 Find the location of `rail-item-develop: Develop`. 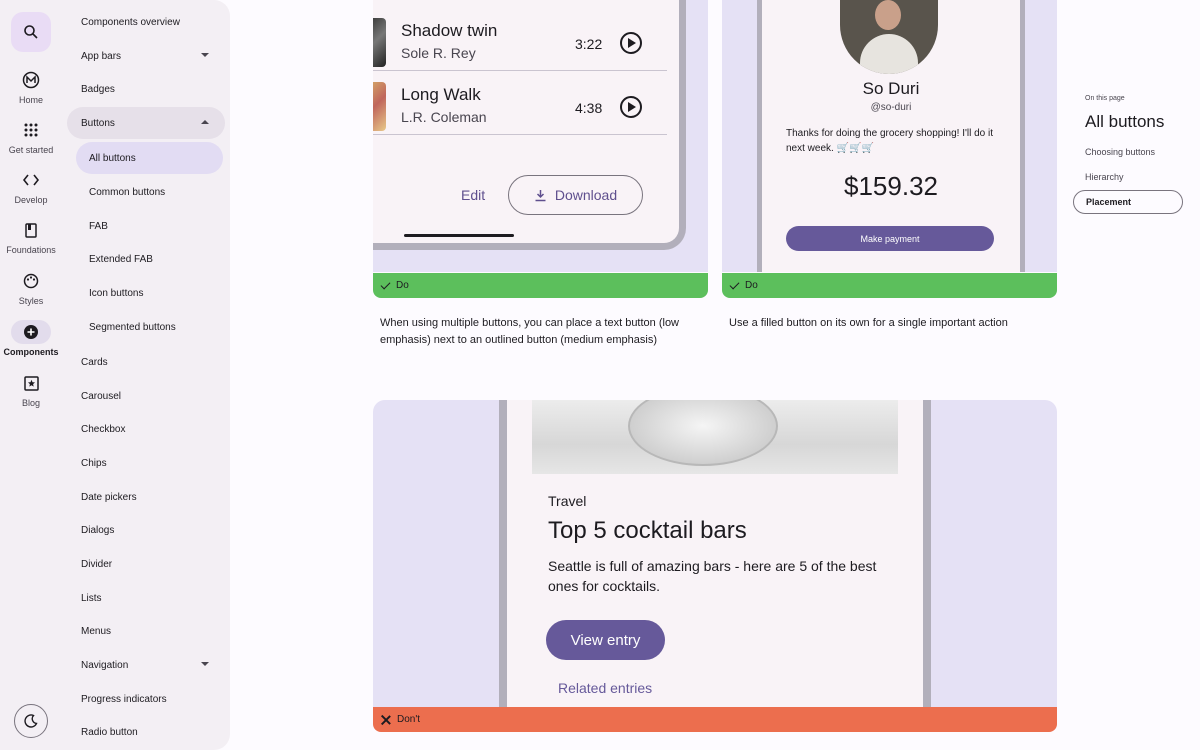

rail-item-develop: Develop is located at coordinates (31, 186).